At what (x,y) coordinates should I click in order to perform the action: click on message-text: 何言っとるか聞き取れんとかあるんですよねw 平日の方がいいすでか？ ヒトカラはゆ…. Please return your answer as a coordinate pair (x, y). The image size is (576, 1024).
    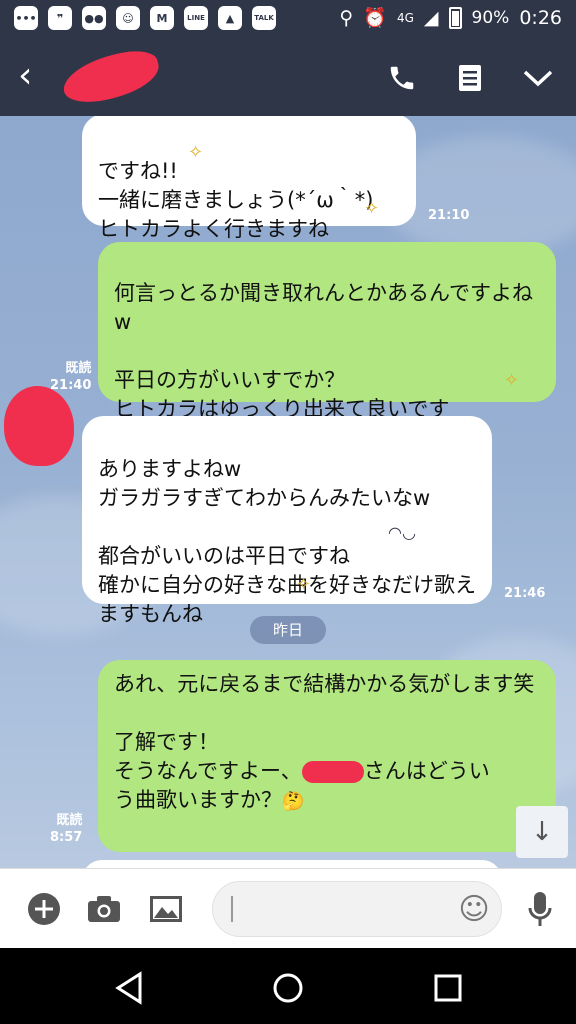
    Looking at the image, I should click on (323, 351).